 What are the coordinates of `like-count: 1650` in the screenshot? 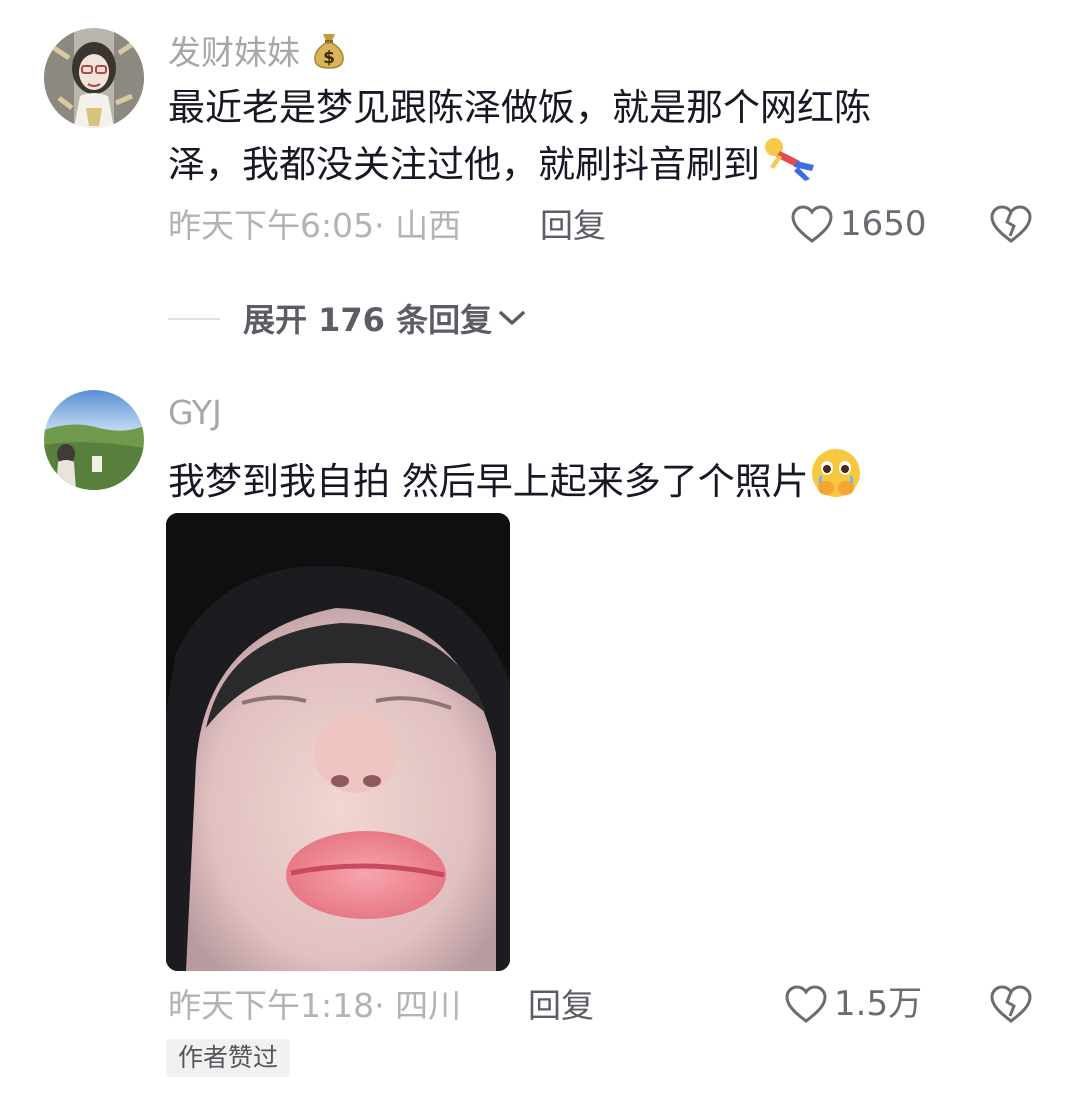 It's located at (883, 224).